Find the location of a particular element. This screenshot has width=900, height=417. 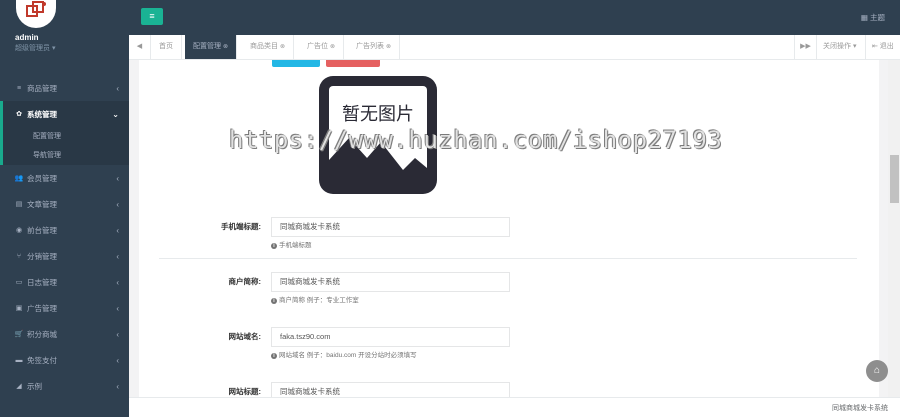

chevron-down-icon: ⌄ is located at coordinates (115, 114).